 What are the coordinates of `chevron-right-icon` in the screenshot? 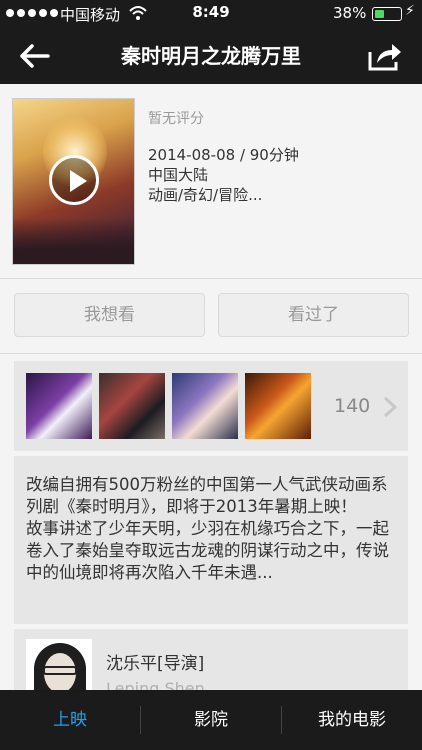 It's located at (390, 407).